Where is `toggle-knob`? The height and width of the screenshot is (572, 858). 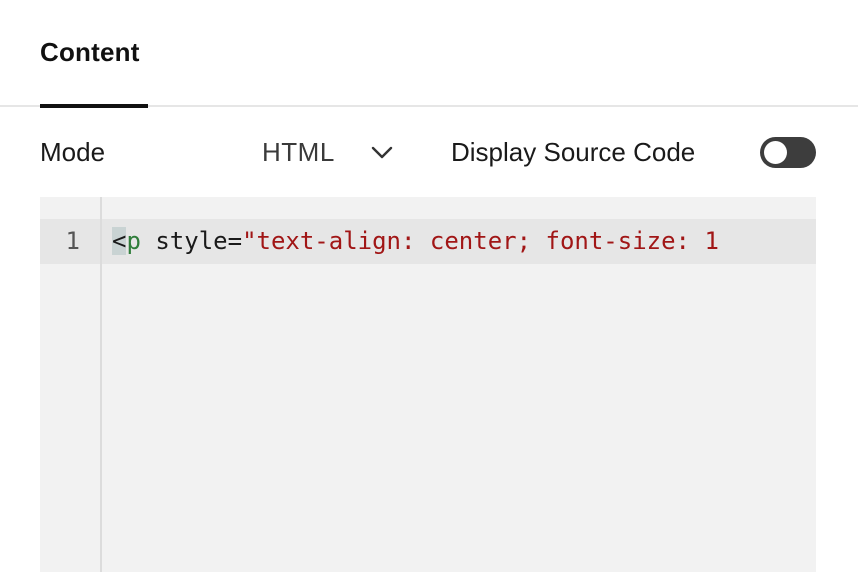 toggle-knob is located at coordinates (775, 152).